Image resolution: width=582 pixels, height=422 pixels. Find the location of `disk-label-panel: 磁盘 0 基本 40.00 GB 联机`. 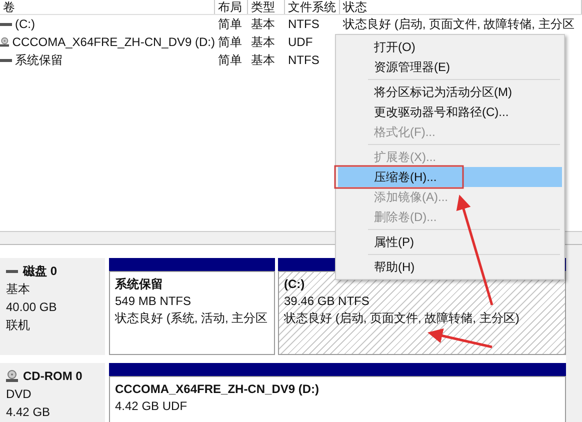

disk-label-panel: 磁盘 0 基本 40.00 GB 联机 is located at coordinates (52, 306).